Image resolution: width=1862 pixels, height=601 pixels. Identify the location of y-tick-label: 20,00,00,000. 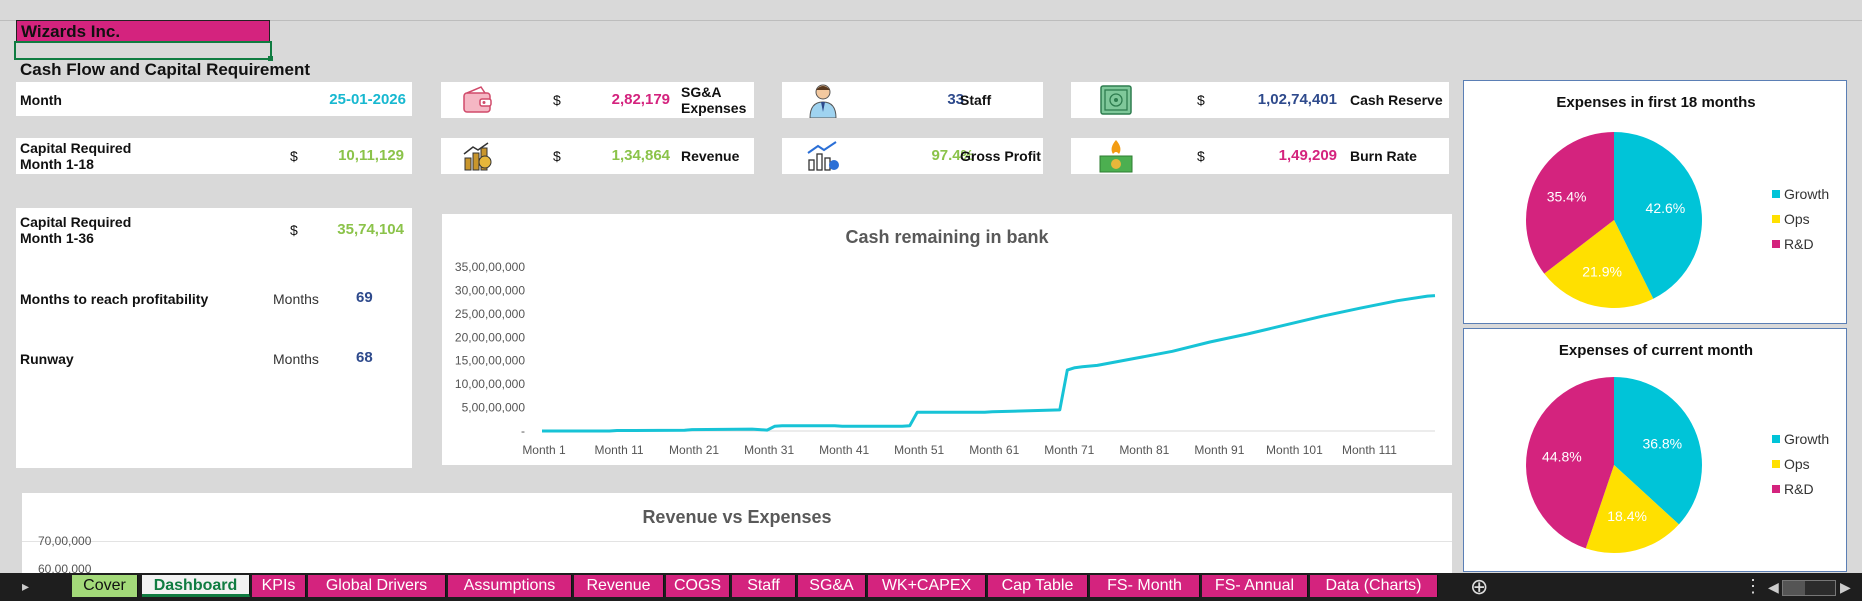
(490, 337).